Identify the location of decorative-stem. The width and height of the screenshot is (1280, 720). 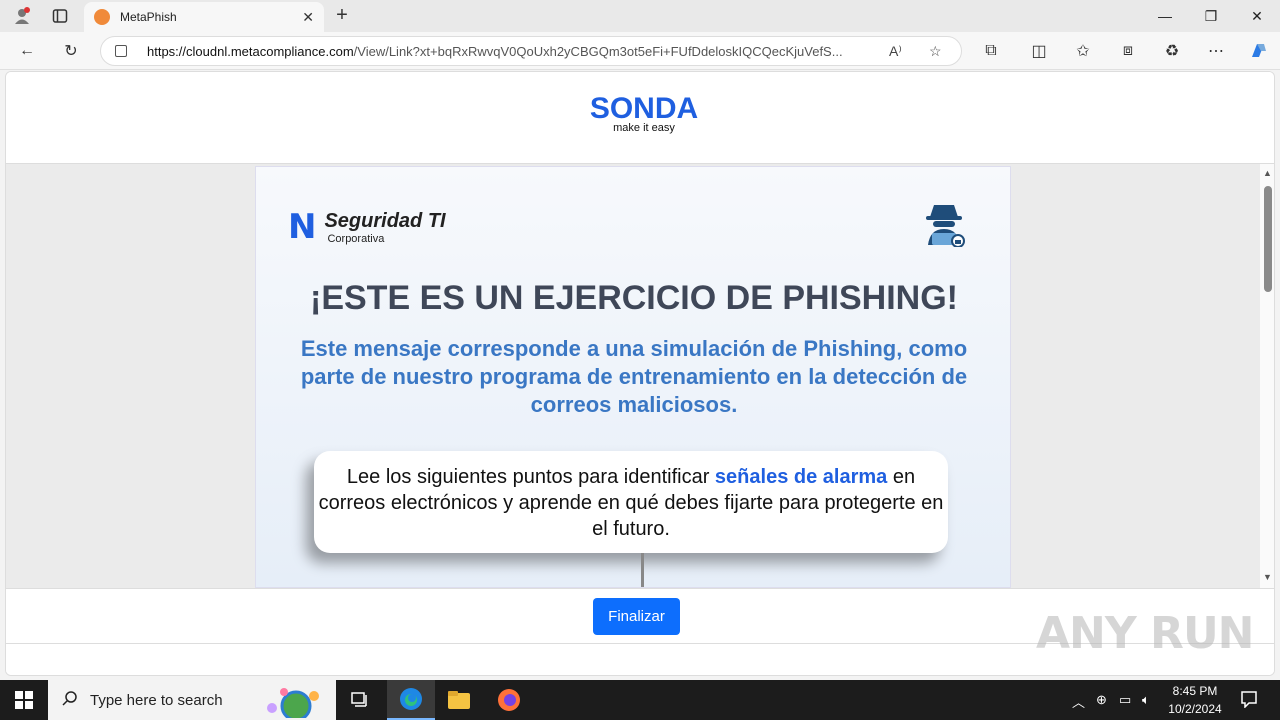
(642, 570).